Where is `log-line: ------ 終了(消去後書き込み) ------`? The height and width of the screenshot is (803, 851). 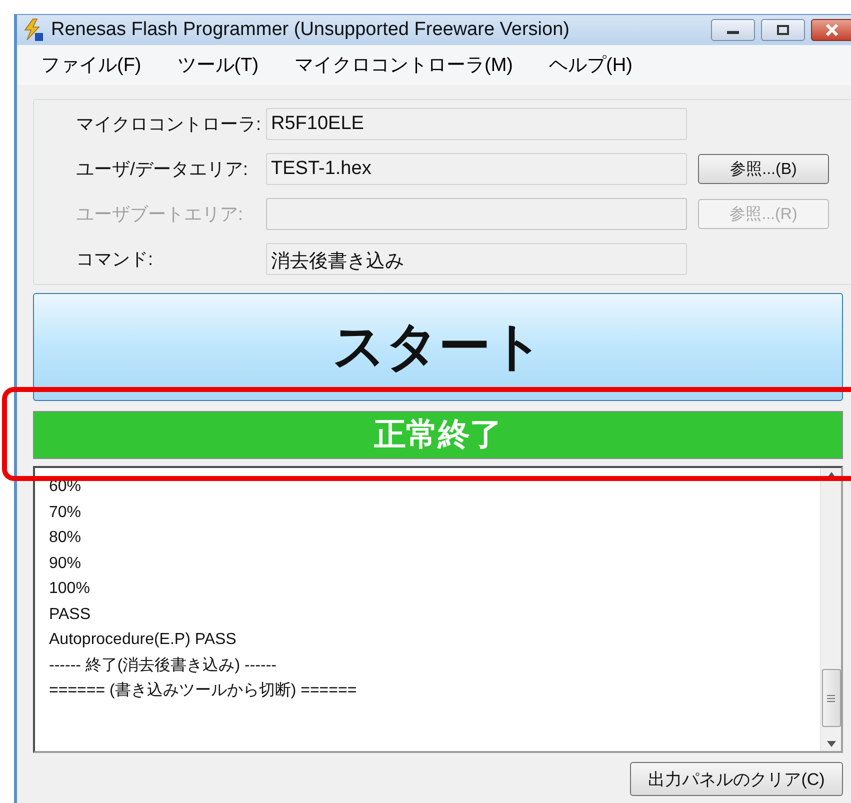 log-line: ------ 終了(消去後書き込み) ------ is located at coordinates (163, 666).